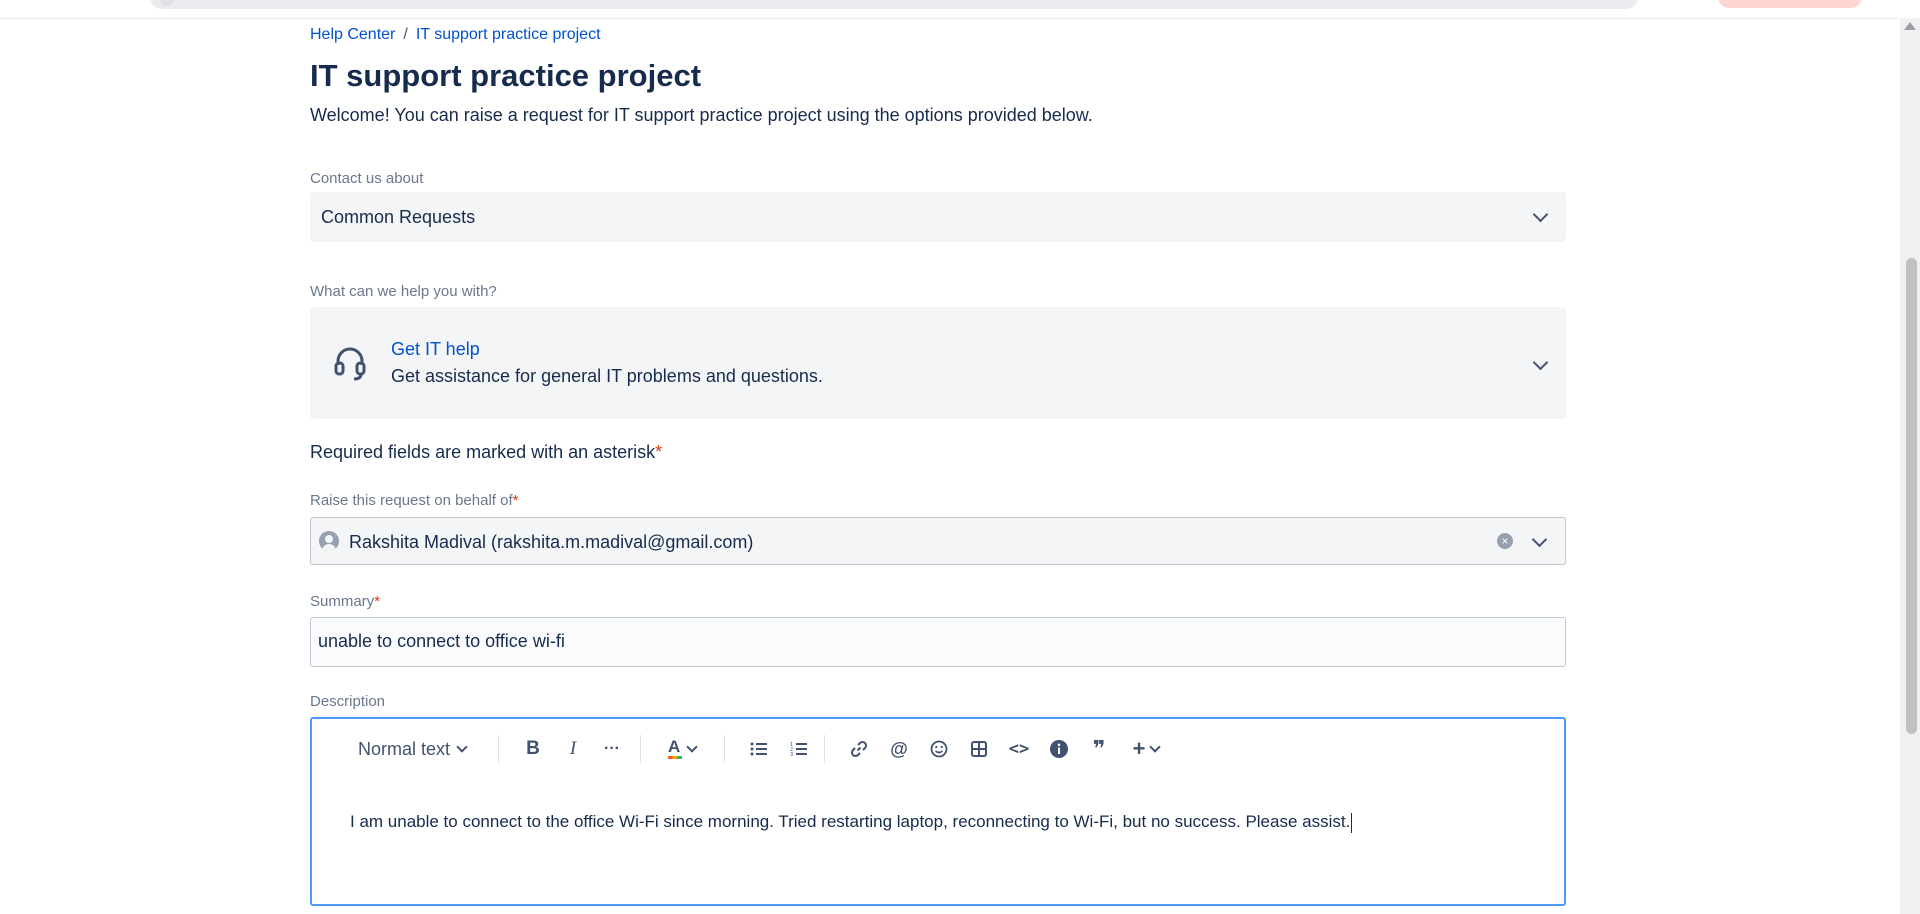 The width and height of the screenshot is (1920, 914). I want to click on behalf-label: Raise this request on behalf of*, so click(414, 500).